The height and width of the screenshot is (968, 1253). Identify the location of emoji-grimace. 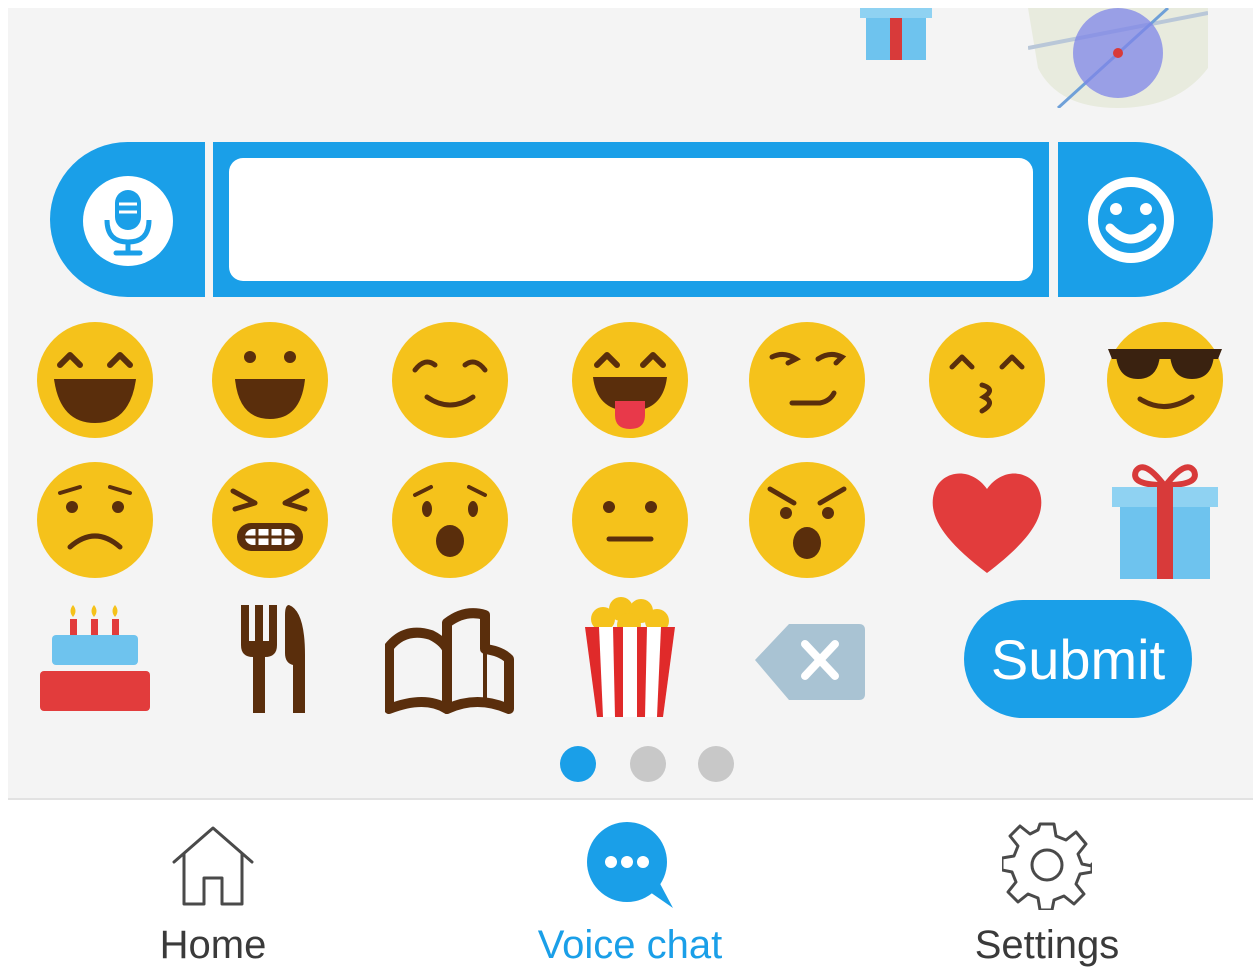
(270, 520).